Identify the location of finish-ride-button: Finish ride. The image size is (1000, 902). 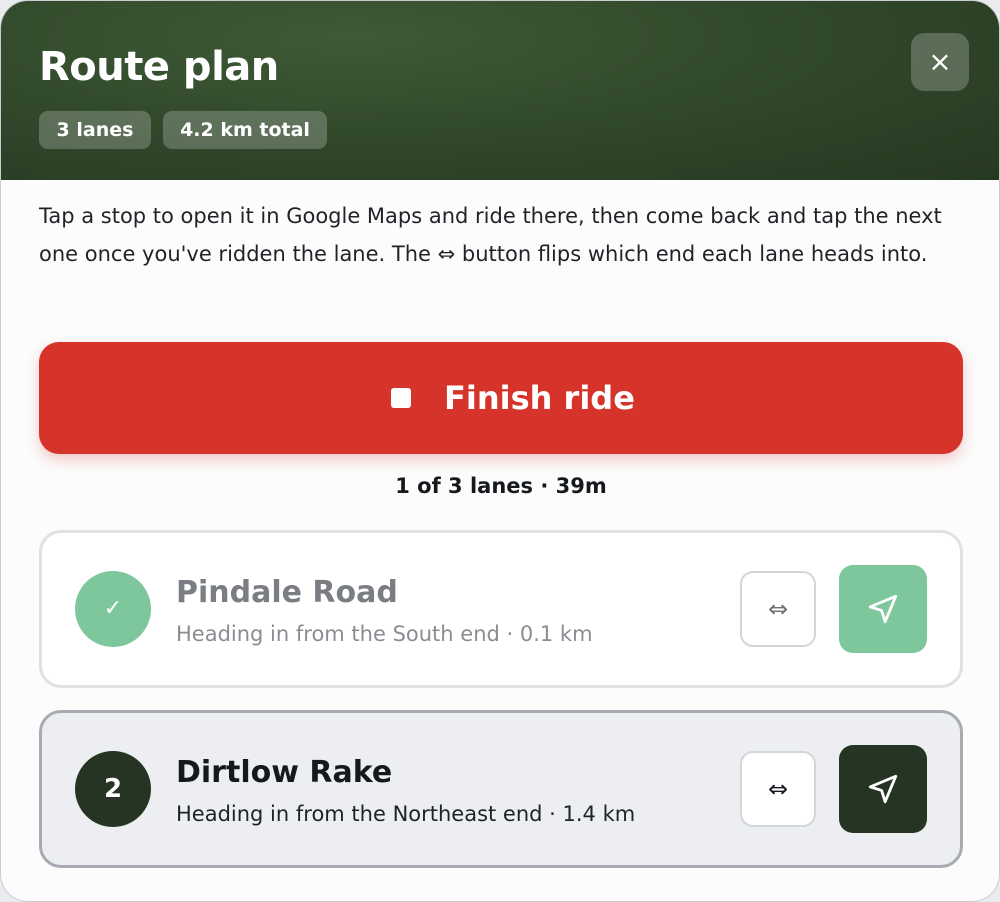
(501, 398).